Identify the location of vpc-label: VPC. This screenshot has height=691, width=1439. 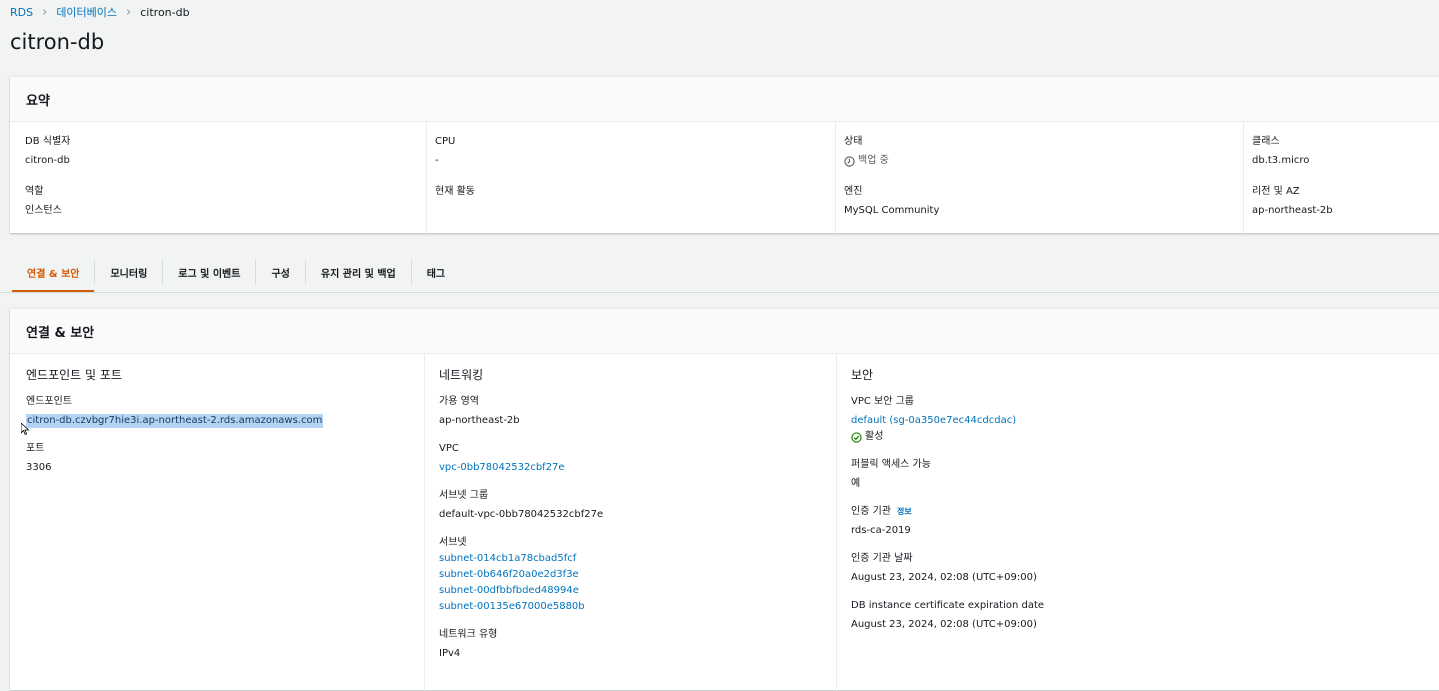
(449, 448).